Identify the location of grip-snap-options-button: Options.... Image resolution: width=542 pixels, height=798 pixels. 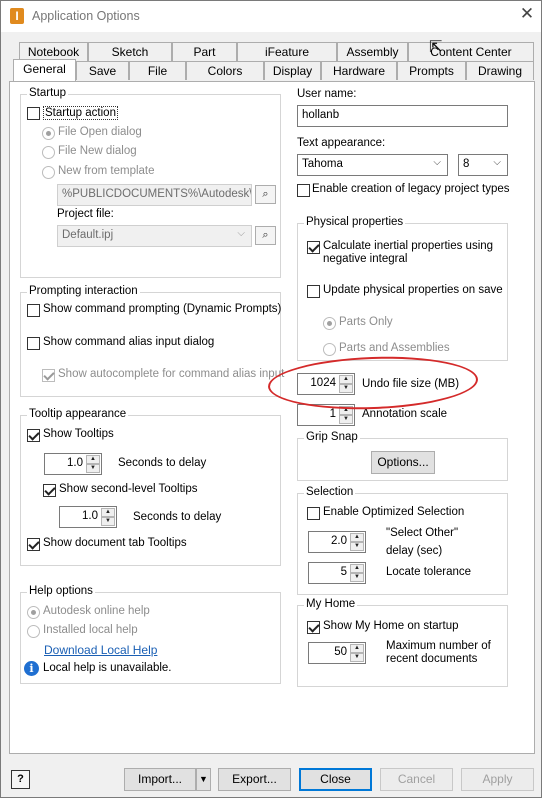
(403, 462).